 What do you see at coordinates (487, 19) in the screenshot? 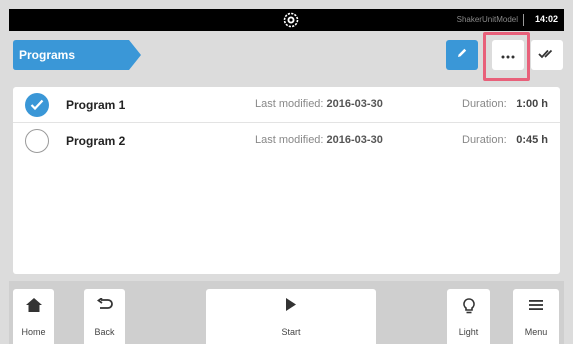
I see `device-model: ShakerUnitModel` at bounding box center [487, 19].